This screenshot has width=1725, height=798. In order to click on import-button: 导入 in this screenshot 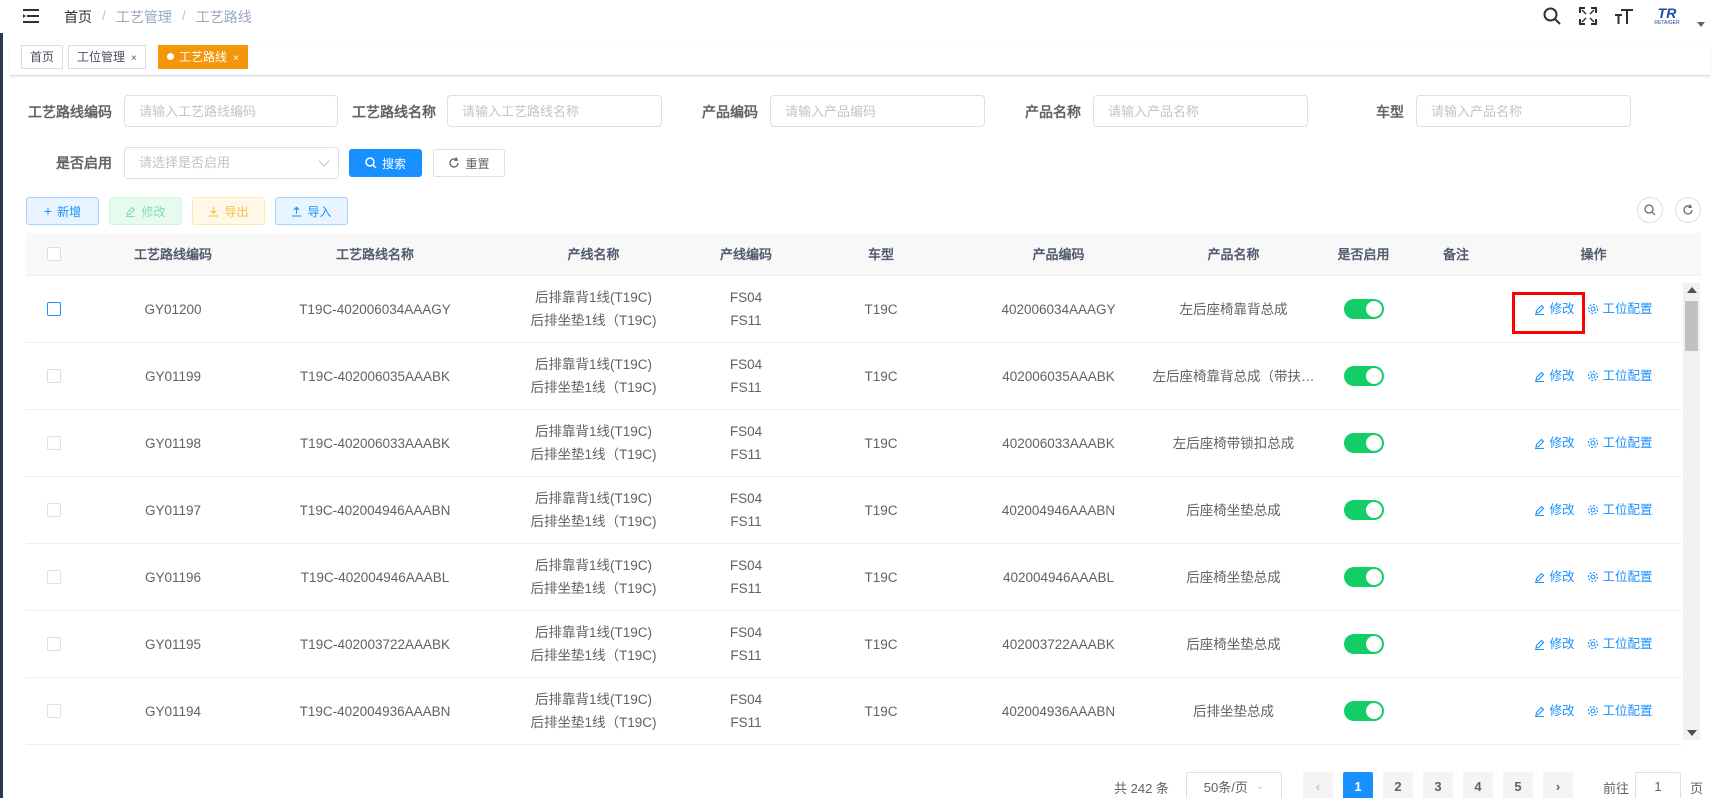, I will do `click(311, 211)`.